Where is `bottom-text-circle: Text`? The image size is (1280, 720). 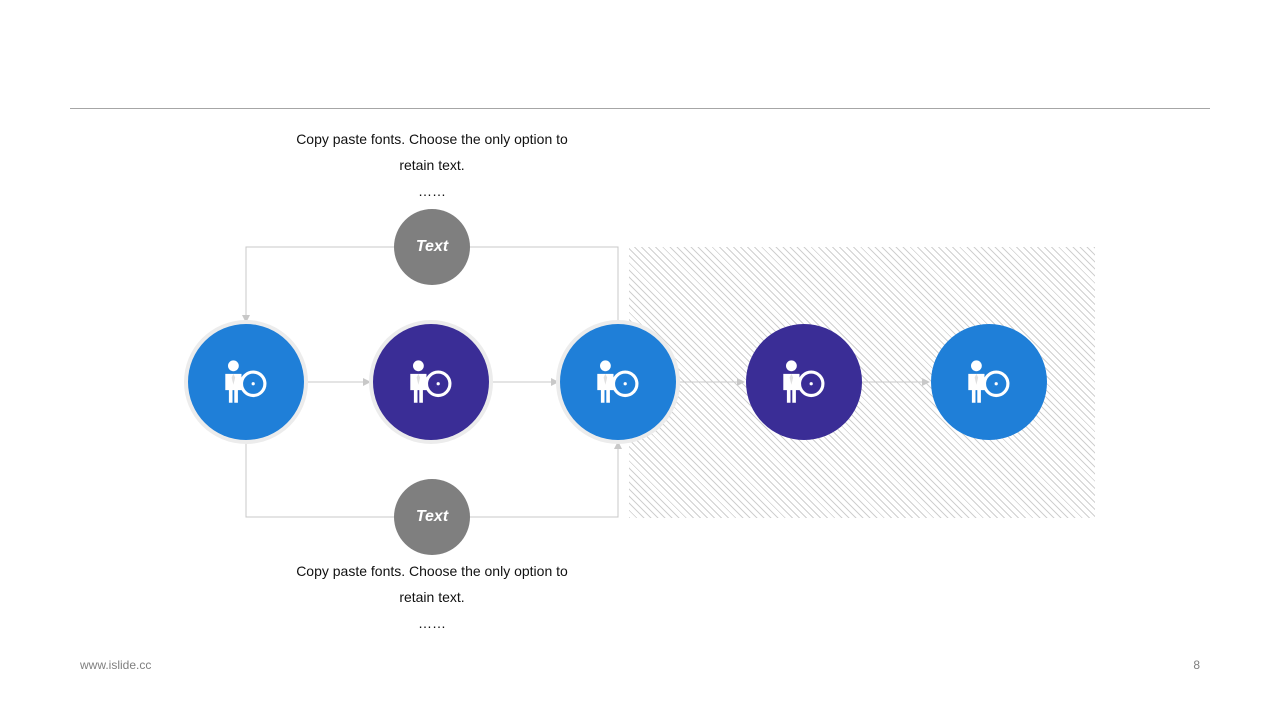 bottom-text-circle: Text is located at coordinates (432, 517).